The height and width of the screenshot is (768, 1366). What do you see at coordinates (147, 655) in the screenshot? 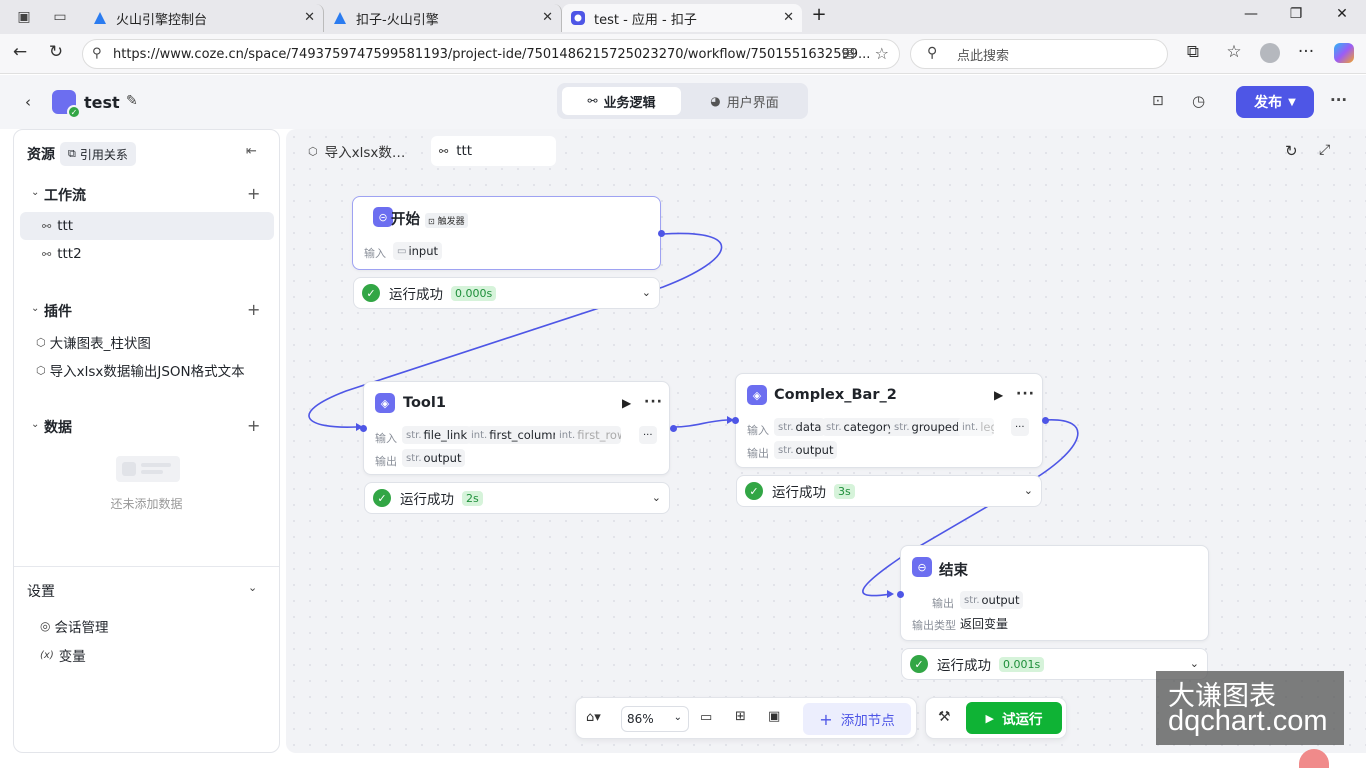
I see `sidebar-item-variables: (x) 变量` at bounding box center [147, 655].